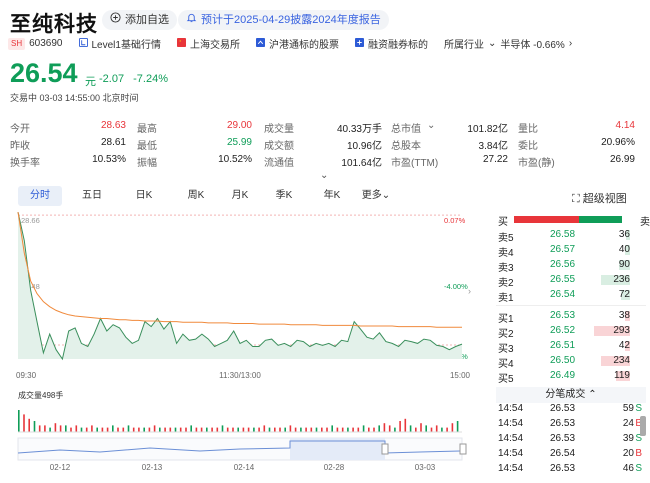 The image size is (650, 483). I want to click on tab-7: 更多⌄, so click(376, 196).